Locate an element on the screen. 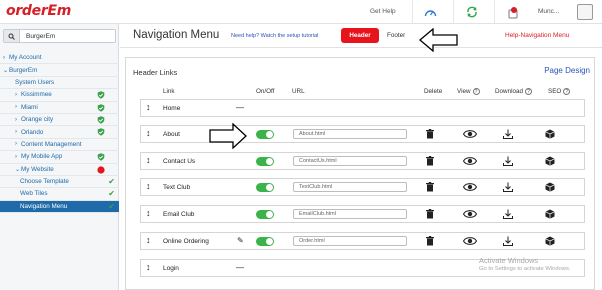 Image resolution: width=602 pixels, height=290 pixels. sidebar-item-label: Miami is located at coordinates (29, 107).